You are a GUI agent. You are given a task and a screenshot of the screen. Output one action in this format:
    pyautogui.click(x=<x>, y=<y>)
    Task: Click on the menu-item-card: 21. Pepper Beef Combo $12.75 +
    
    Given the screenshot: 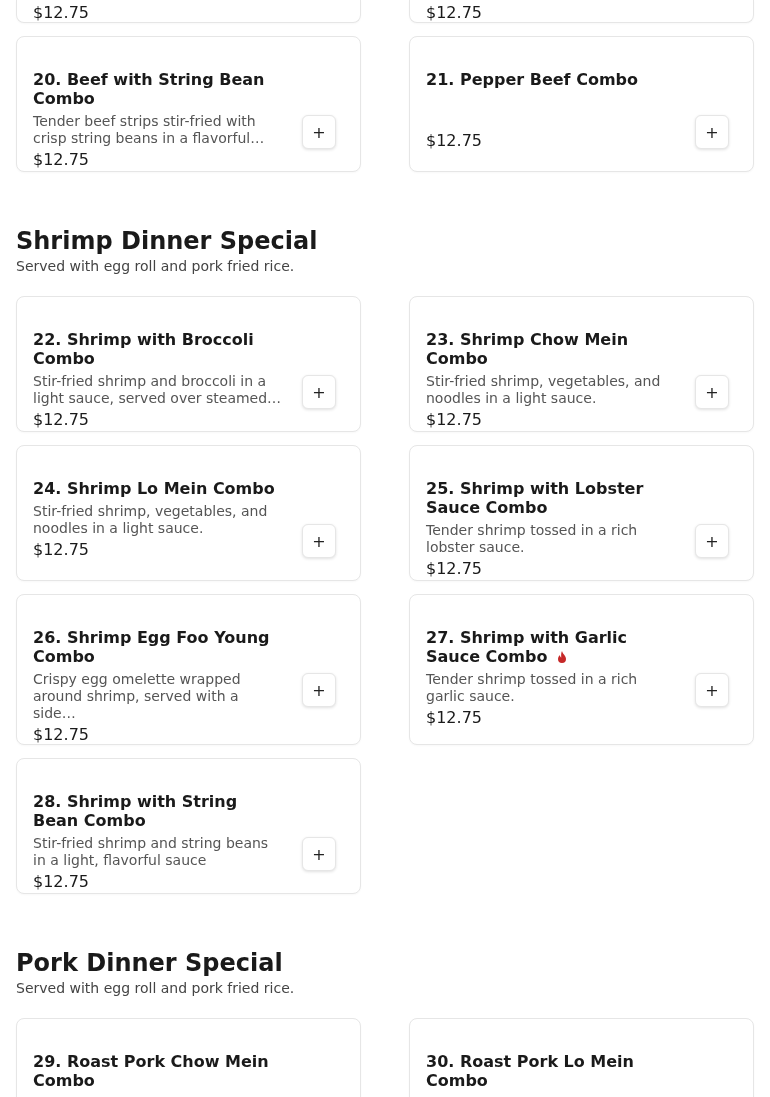 What is the action you would take?
    pyautogui.click(x=581, y=104)
    